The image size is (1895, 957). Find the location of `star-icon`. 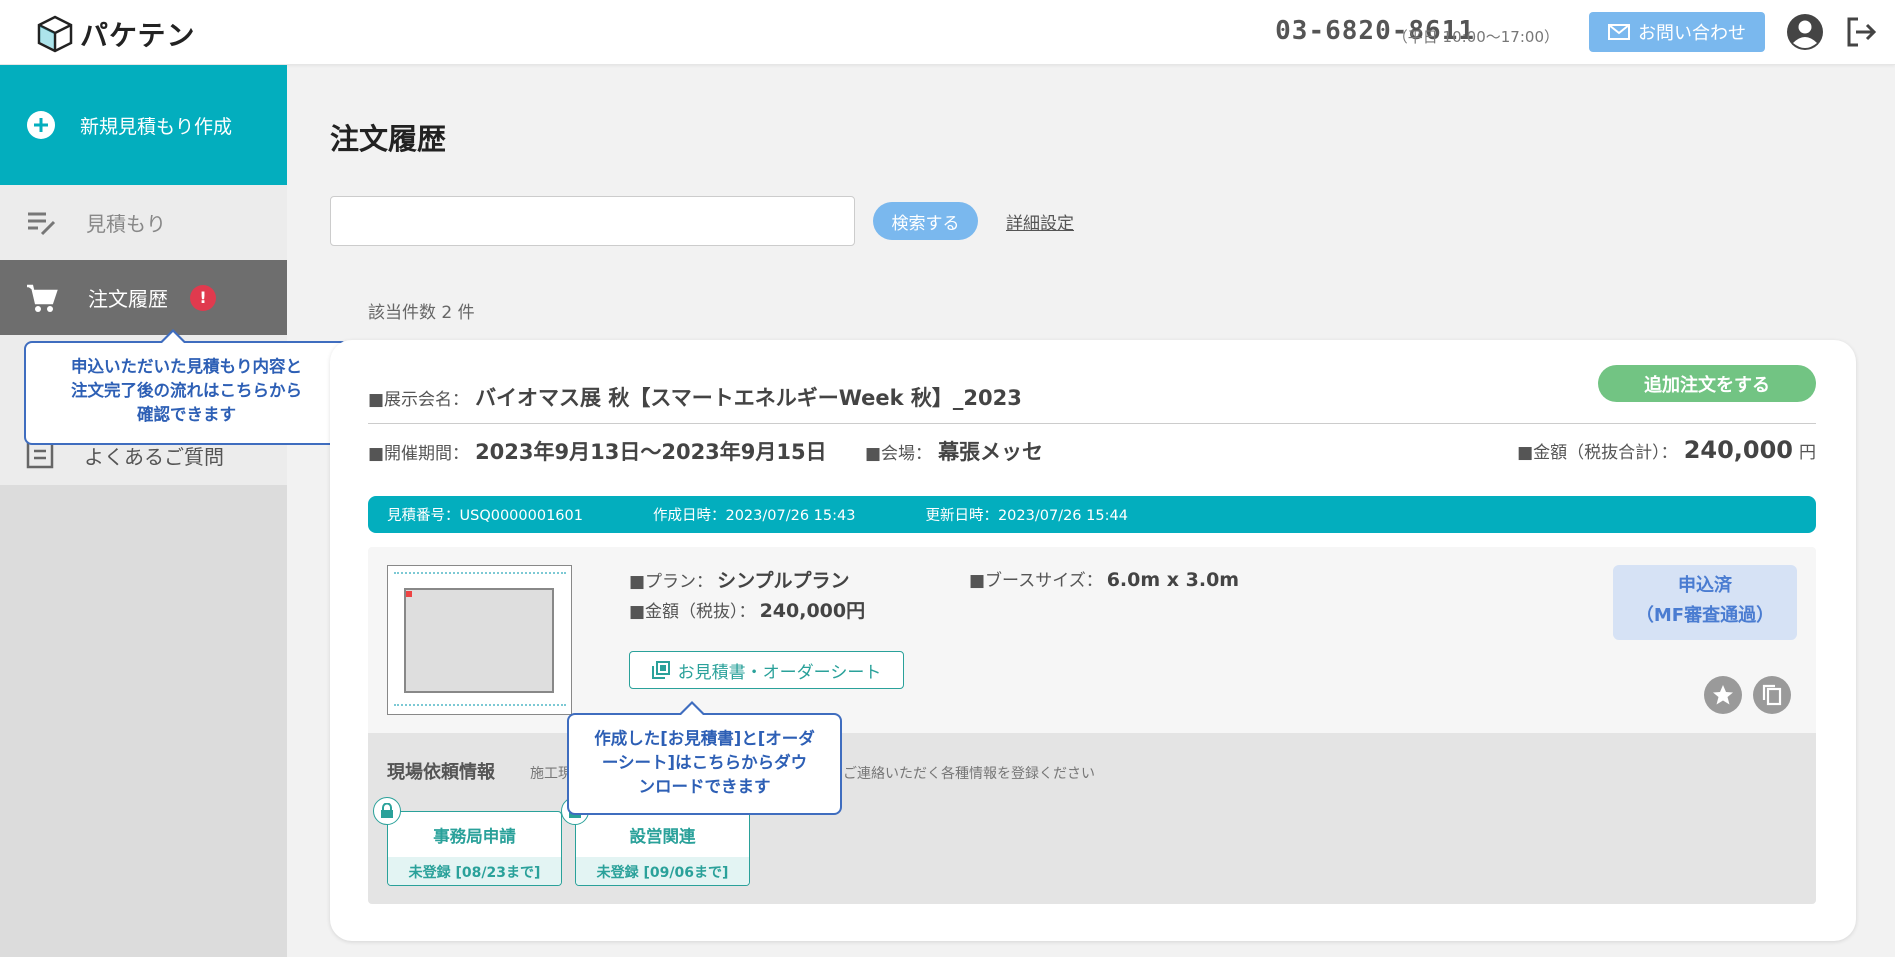

star-icon is located at coordinates (1723, 695).